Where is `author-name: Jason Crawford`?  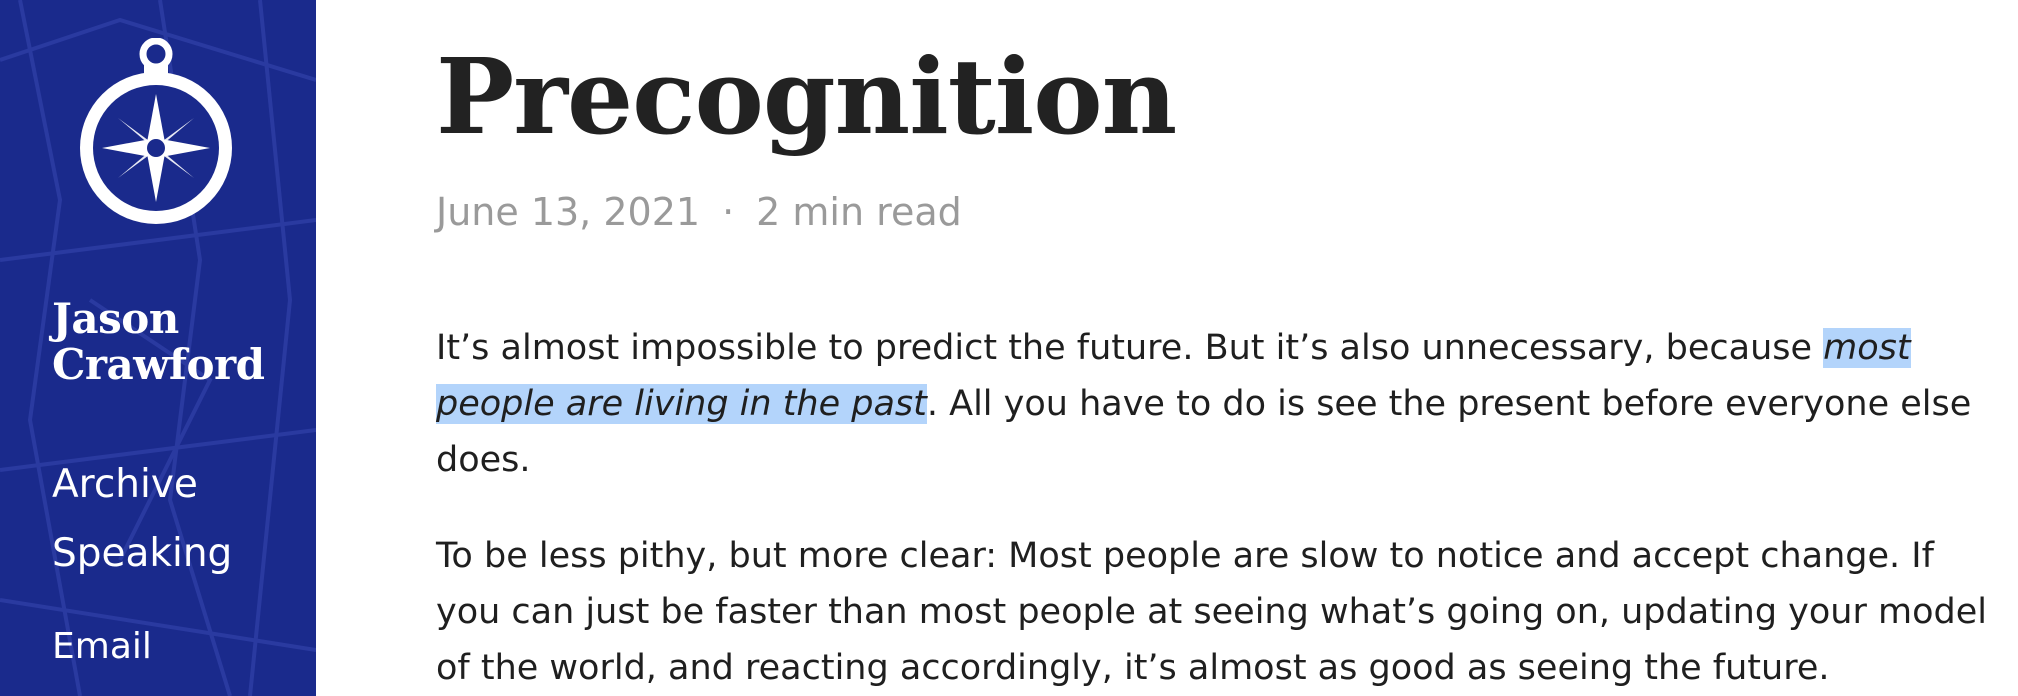 author-name: Jason Crawford is located at coordinates (177, 342).